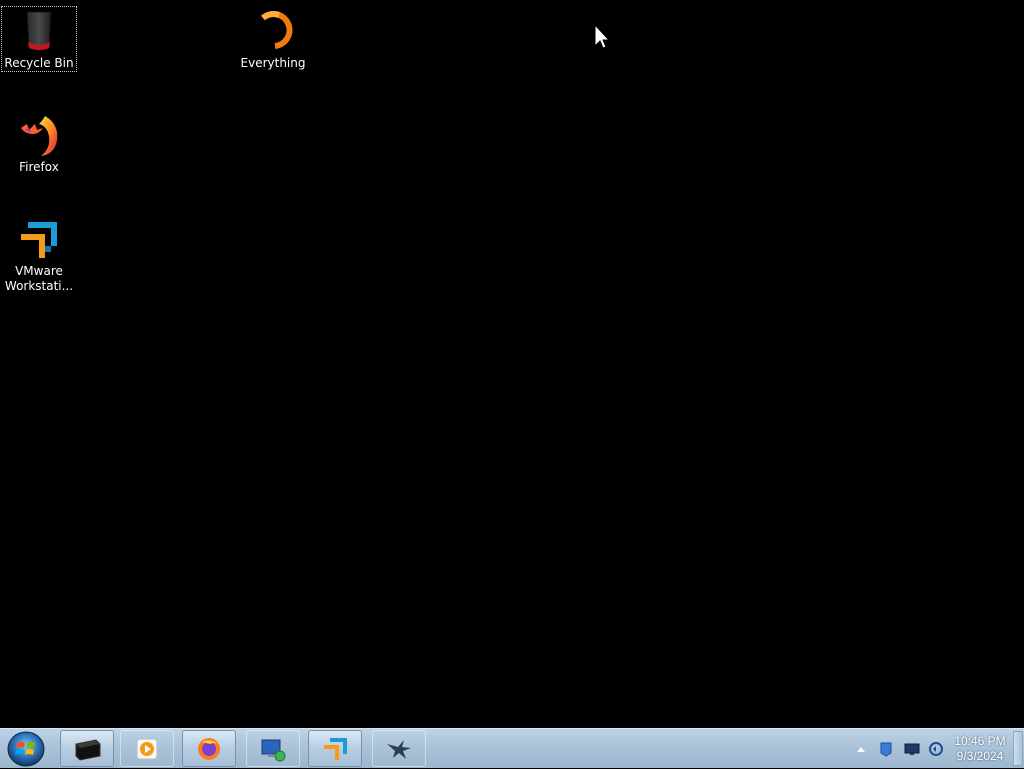  I want to click on system-tray: 10:46 PM 9/3/2024, so click(929, 749).